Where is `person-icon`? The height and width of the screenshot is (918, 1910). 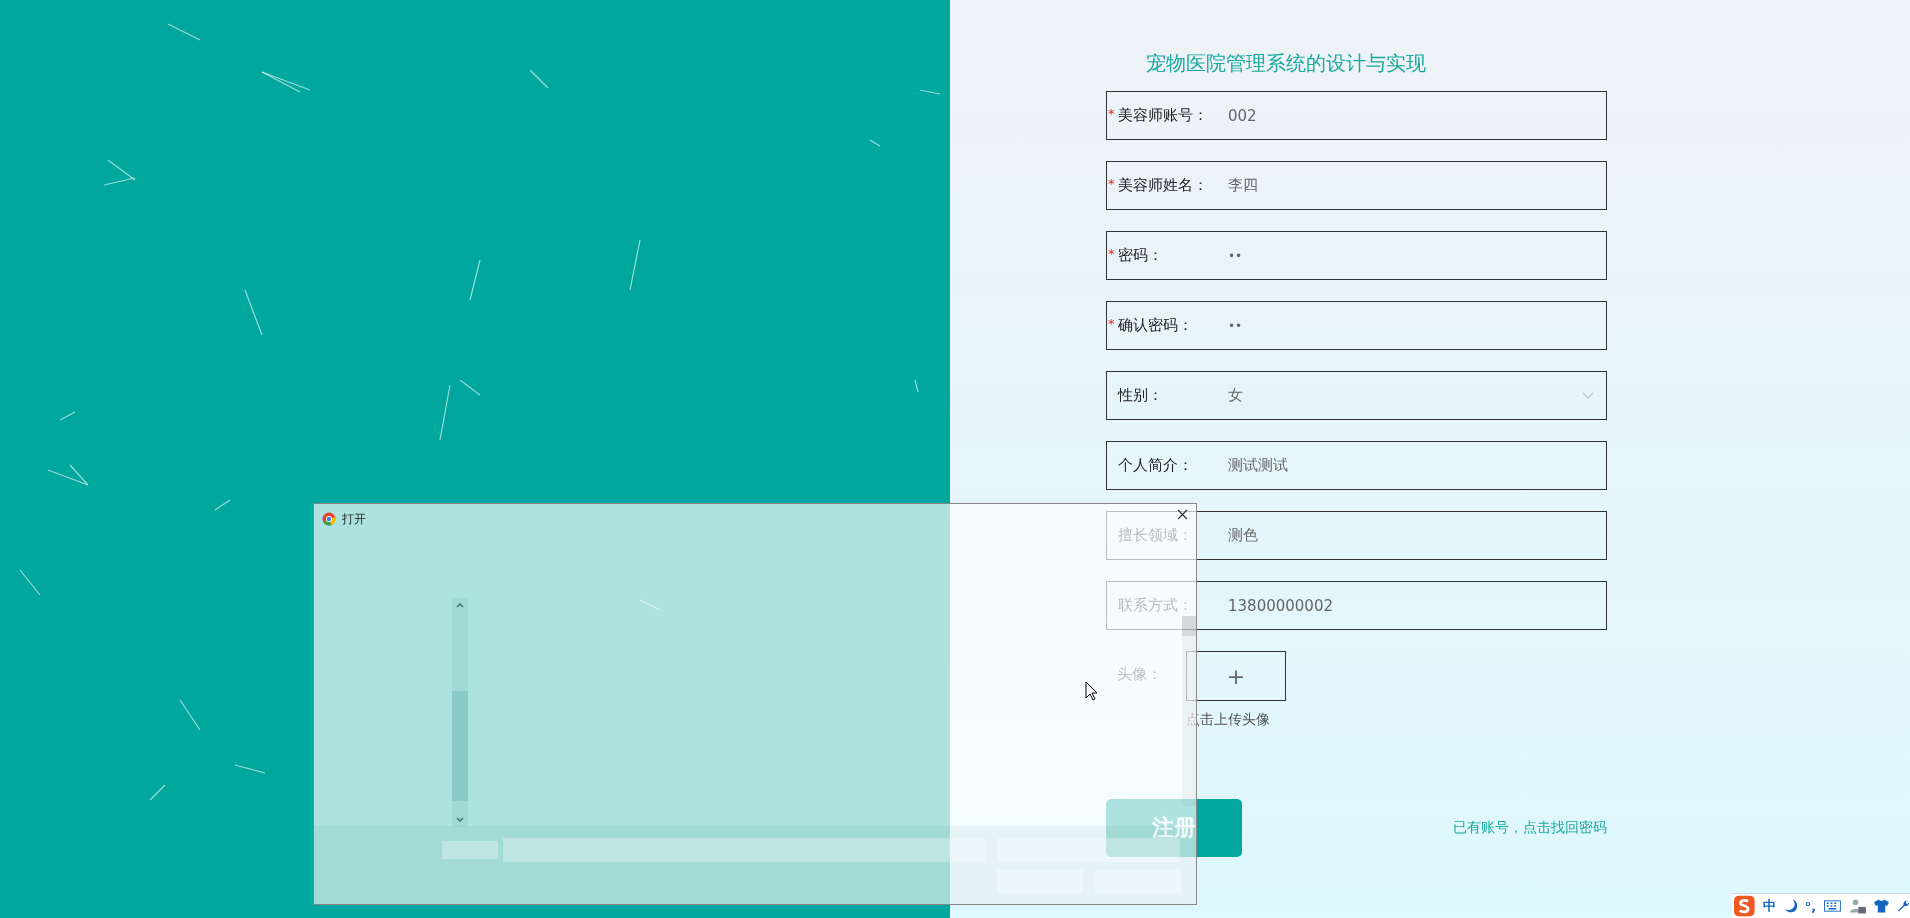 person-icon is located at coordinates (1857, 906).